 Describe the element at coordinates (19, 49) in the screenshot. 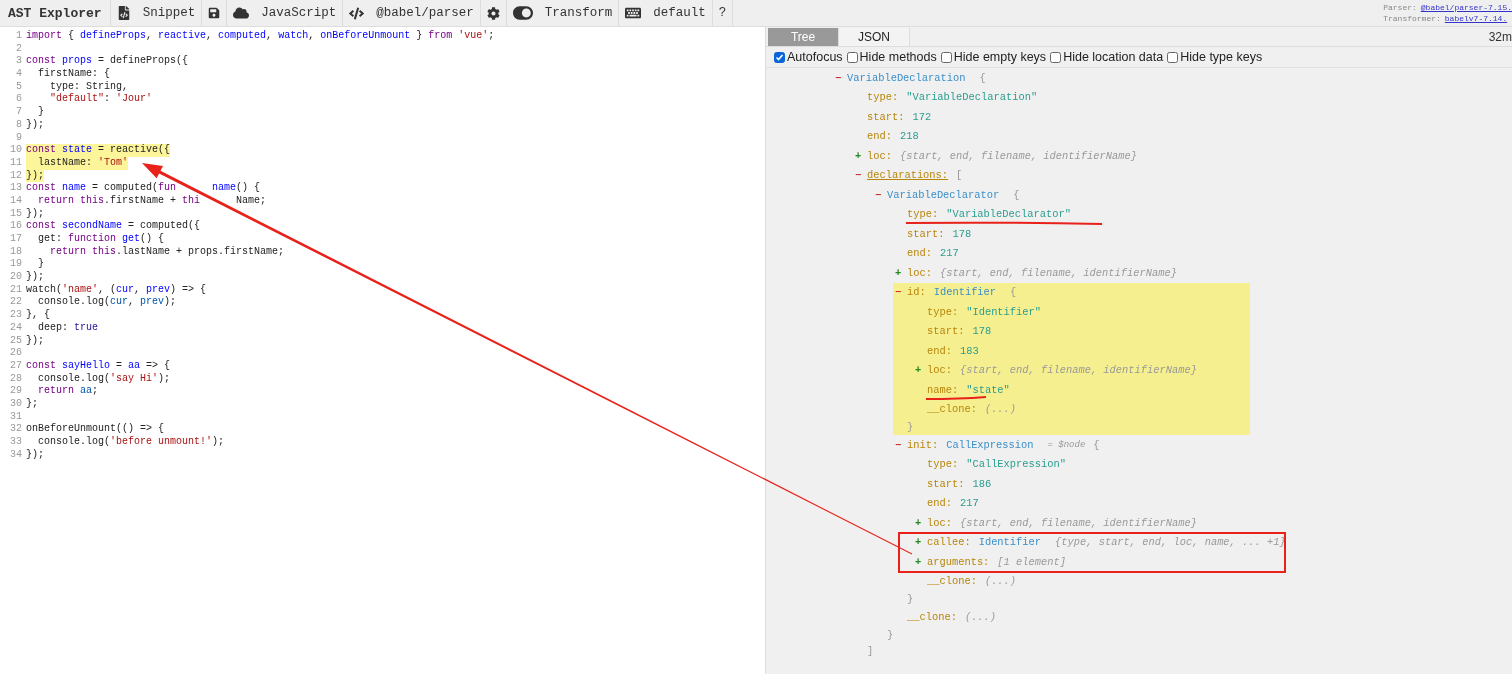

I see `line-number: 2` at that location.